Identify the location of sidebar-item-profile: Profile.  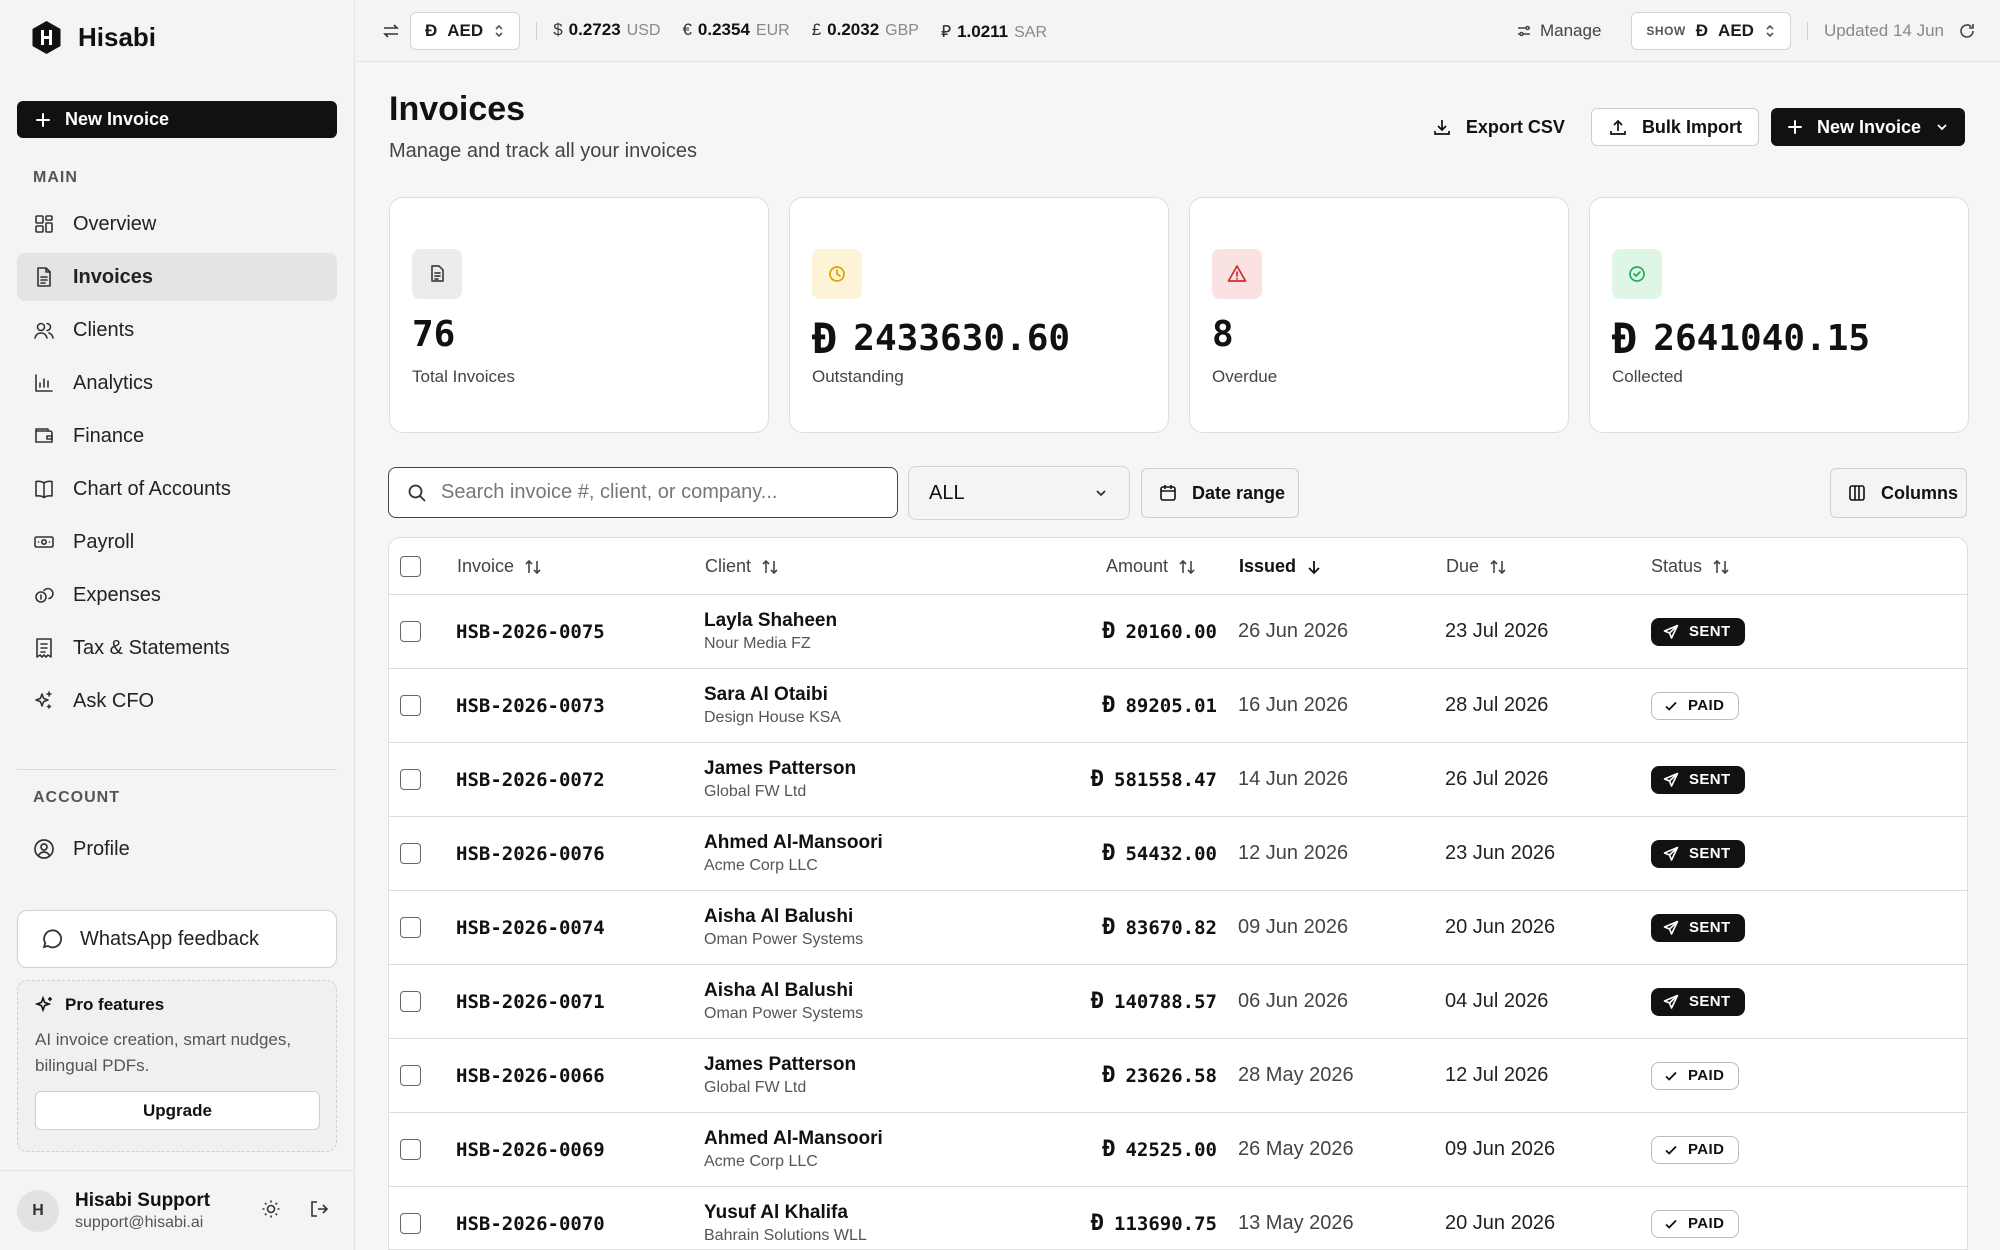
(177, 849).